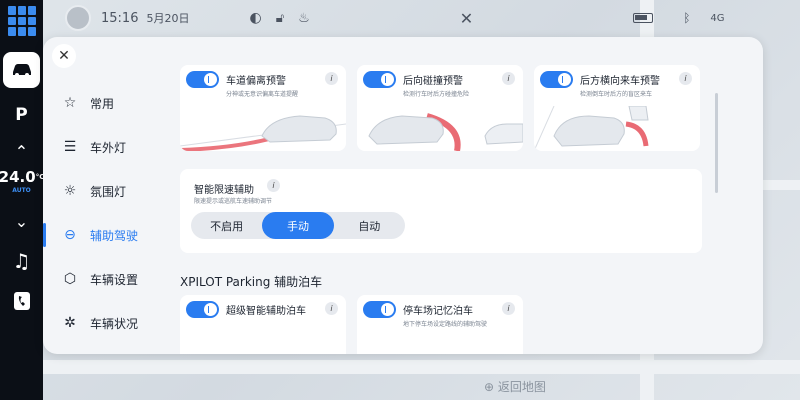  What do you see at coordinates (22, 21) in the screenshot?
I see `app-grid-icon` at bounding box center [22, 21].